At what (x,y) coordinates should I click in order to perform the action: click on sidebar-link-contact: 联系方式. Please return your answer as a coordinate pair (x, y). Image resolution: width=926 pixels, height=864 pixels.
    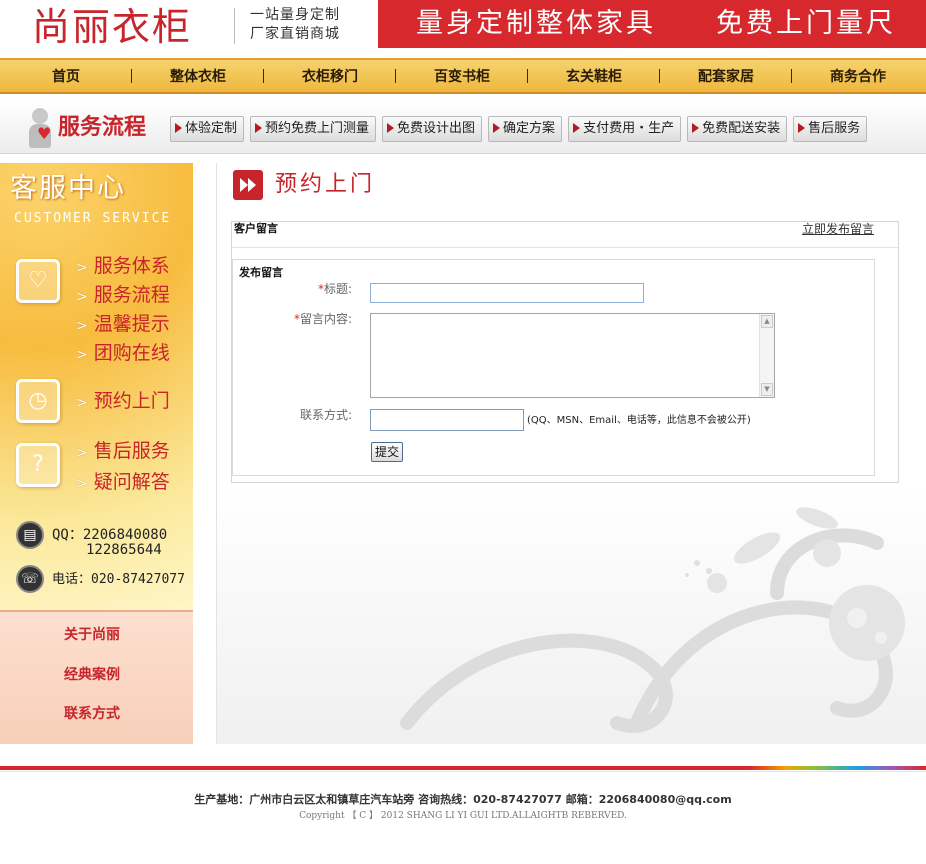
    Looking at the image, I should click on (92, 714).